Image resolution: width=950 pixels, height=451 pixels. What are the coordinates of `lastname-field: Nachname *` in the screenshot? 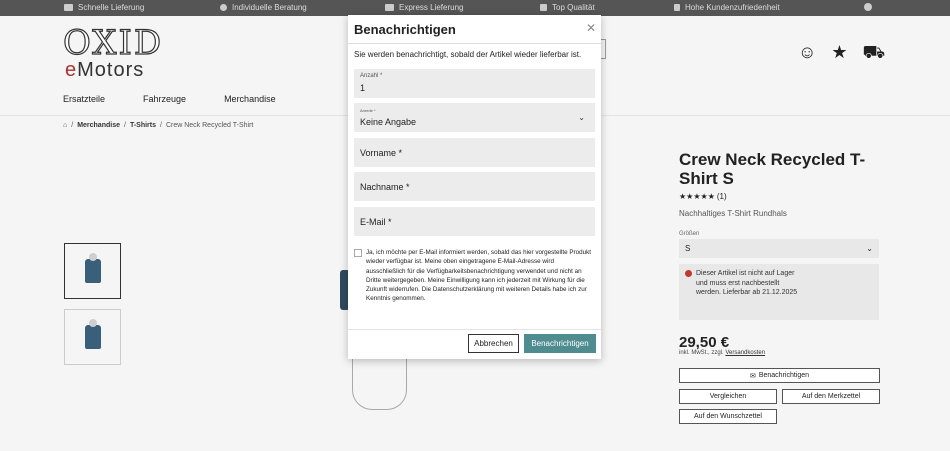 It's located at (474, 186).